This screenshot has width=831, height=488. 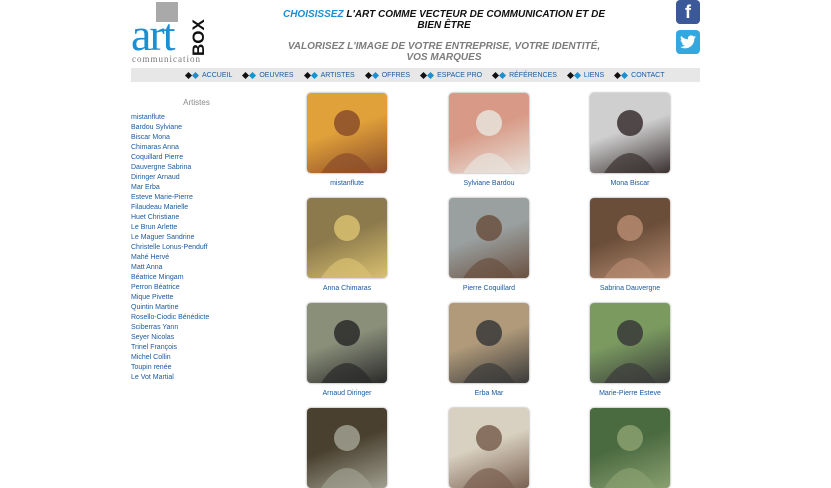 What do you see at coordinates (217, 75) in the screenshot?
I see `nav-item-label: ACCUEIL` at bounding box center [217, 75].